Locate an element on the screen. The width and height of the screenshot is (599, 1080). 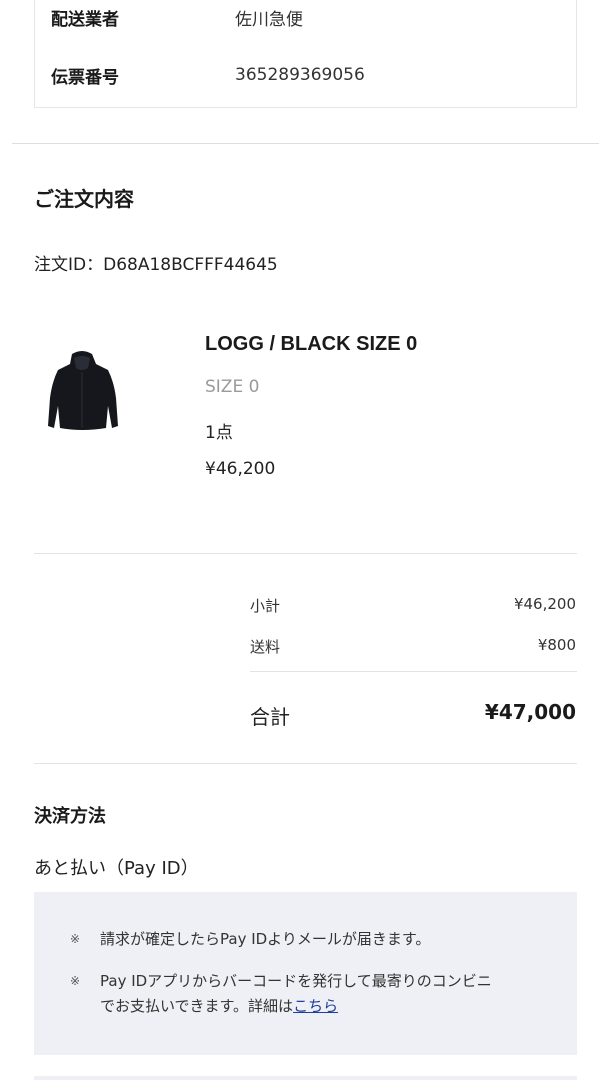
tracking-label: 伝票番号 is located at coordinates (85, 77).